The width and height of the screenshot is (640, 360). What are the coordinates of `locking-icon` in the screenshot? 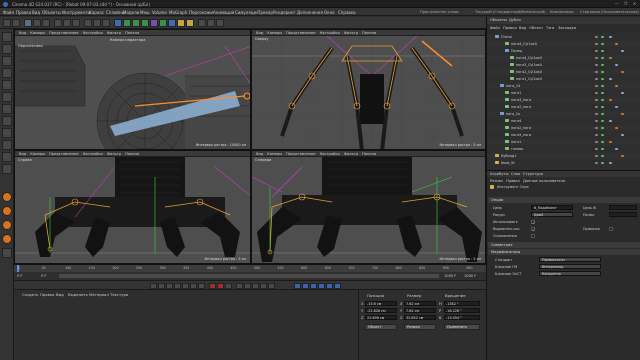 It's located at (7, 157).